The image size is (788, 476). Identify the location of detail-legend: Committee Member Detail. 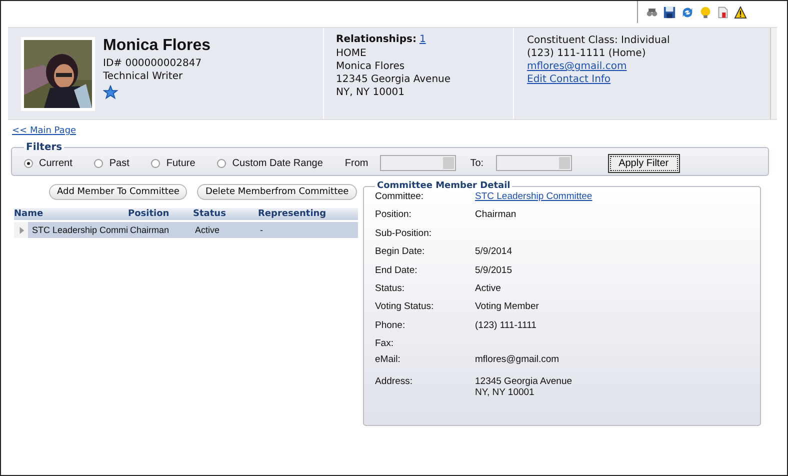
(443, 186).